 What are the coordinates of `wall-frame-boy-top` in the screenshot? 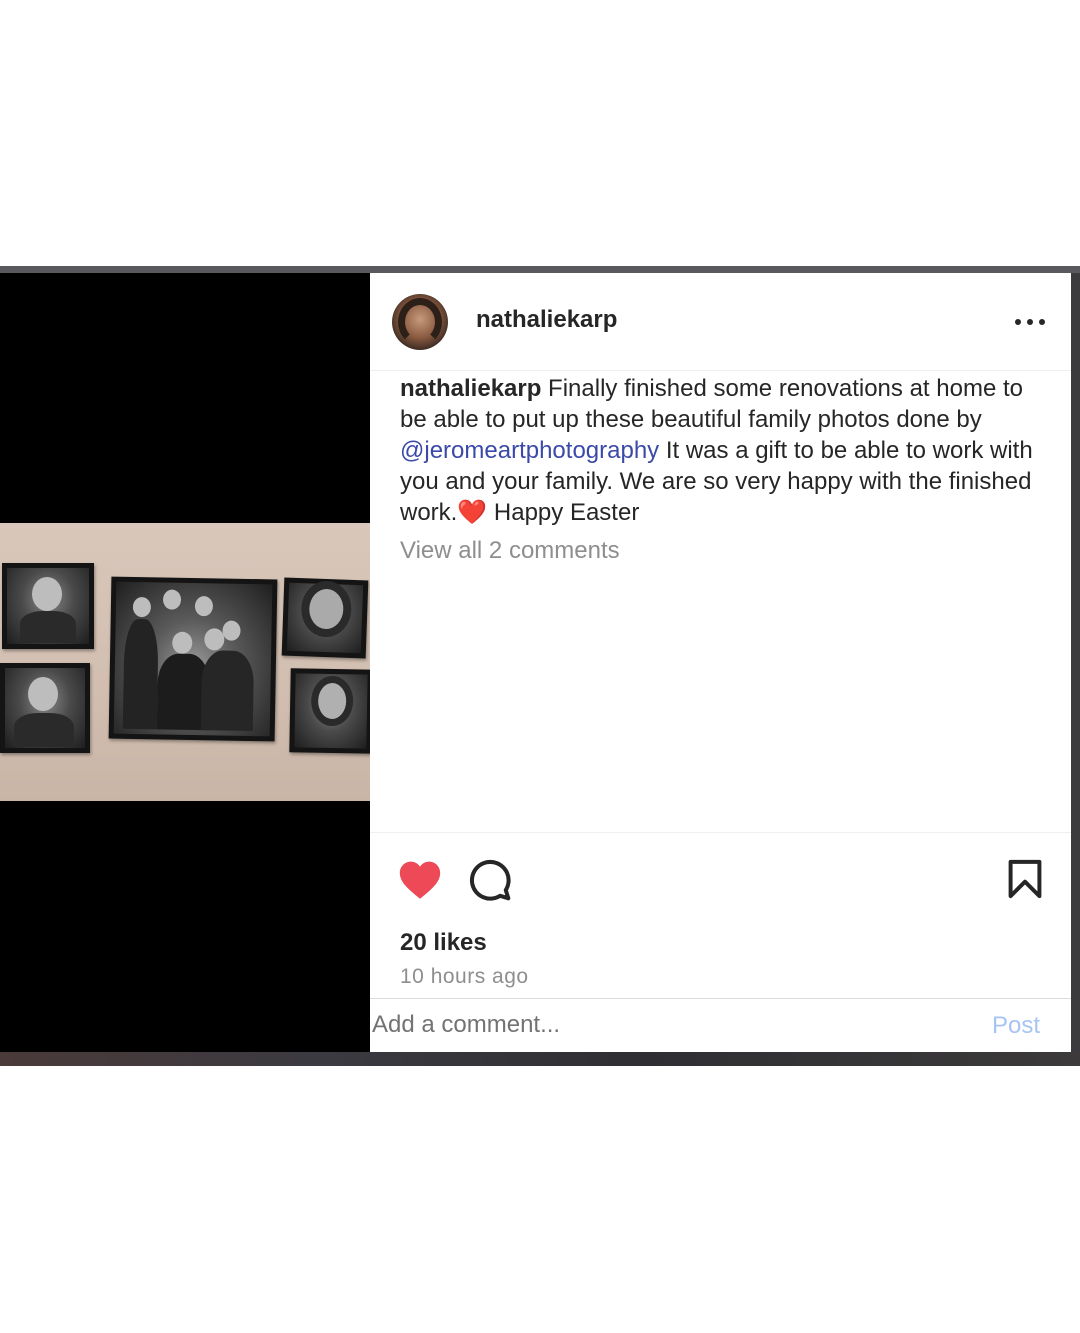 It's located at (48, 606).